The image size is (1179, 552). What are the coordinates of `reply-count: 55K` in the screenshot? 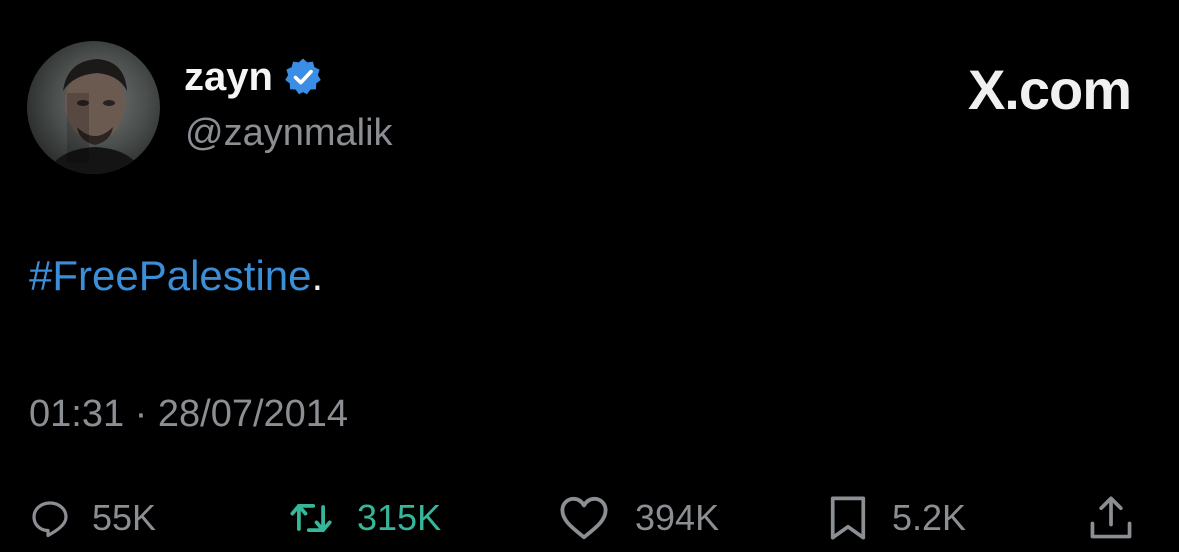 It's located at (124, 517).